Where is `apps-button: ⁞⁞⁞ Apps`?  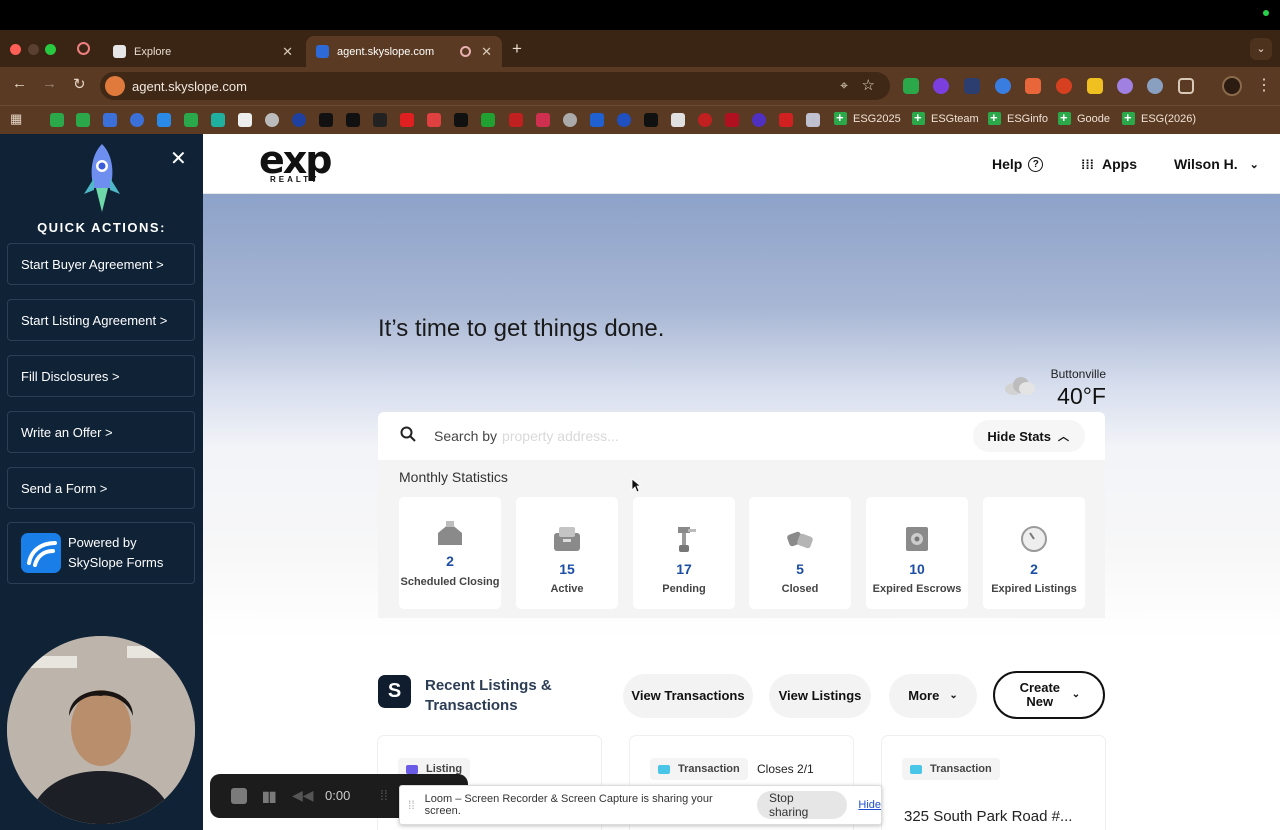 apps-button: ⁞⁞⁞ Apps is located at coordinates (1109, 164).